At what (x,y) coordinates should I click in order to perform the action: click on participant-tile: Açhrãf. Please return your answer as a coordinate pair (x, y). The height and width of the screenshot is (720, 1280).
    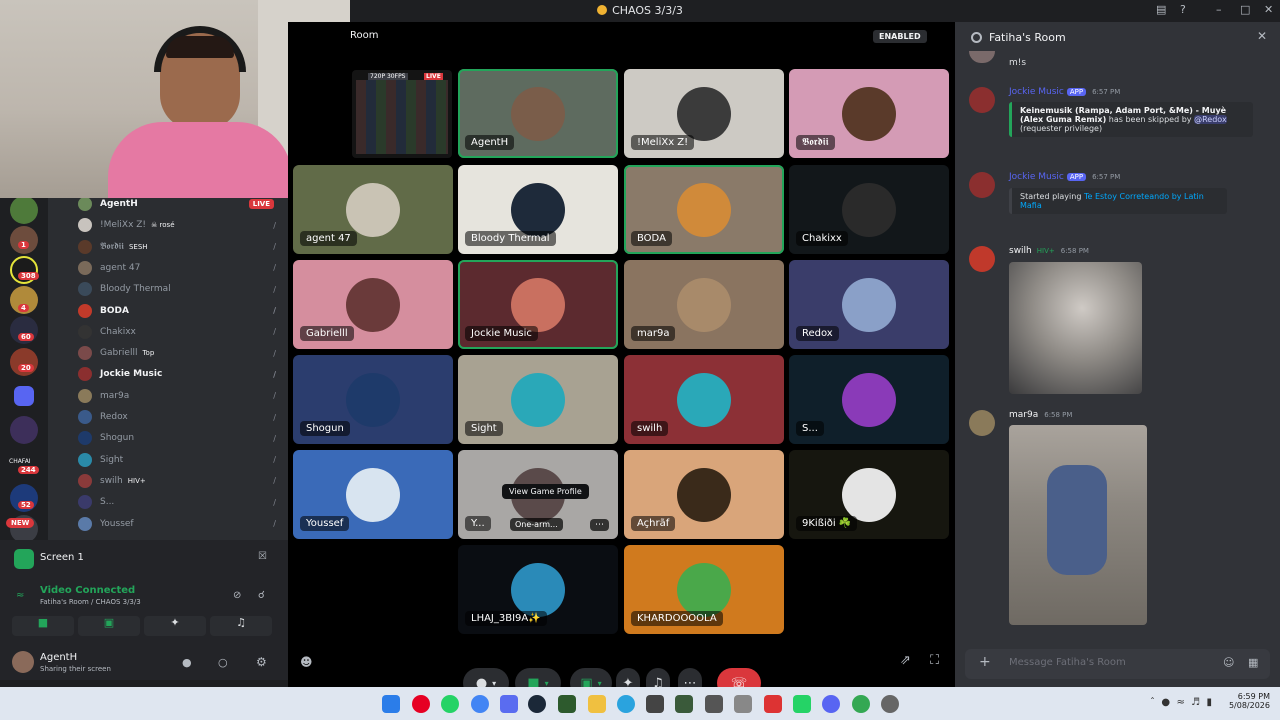
    Looking at the image, I should click on (704, 494).